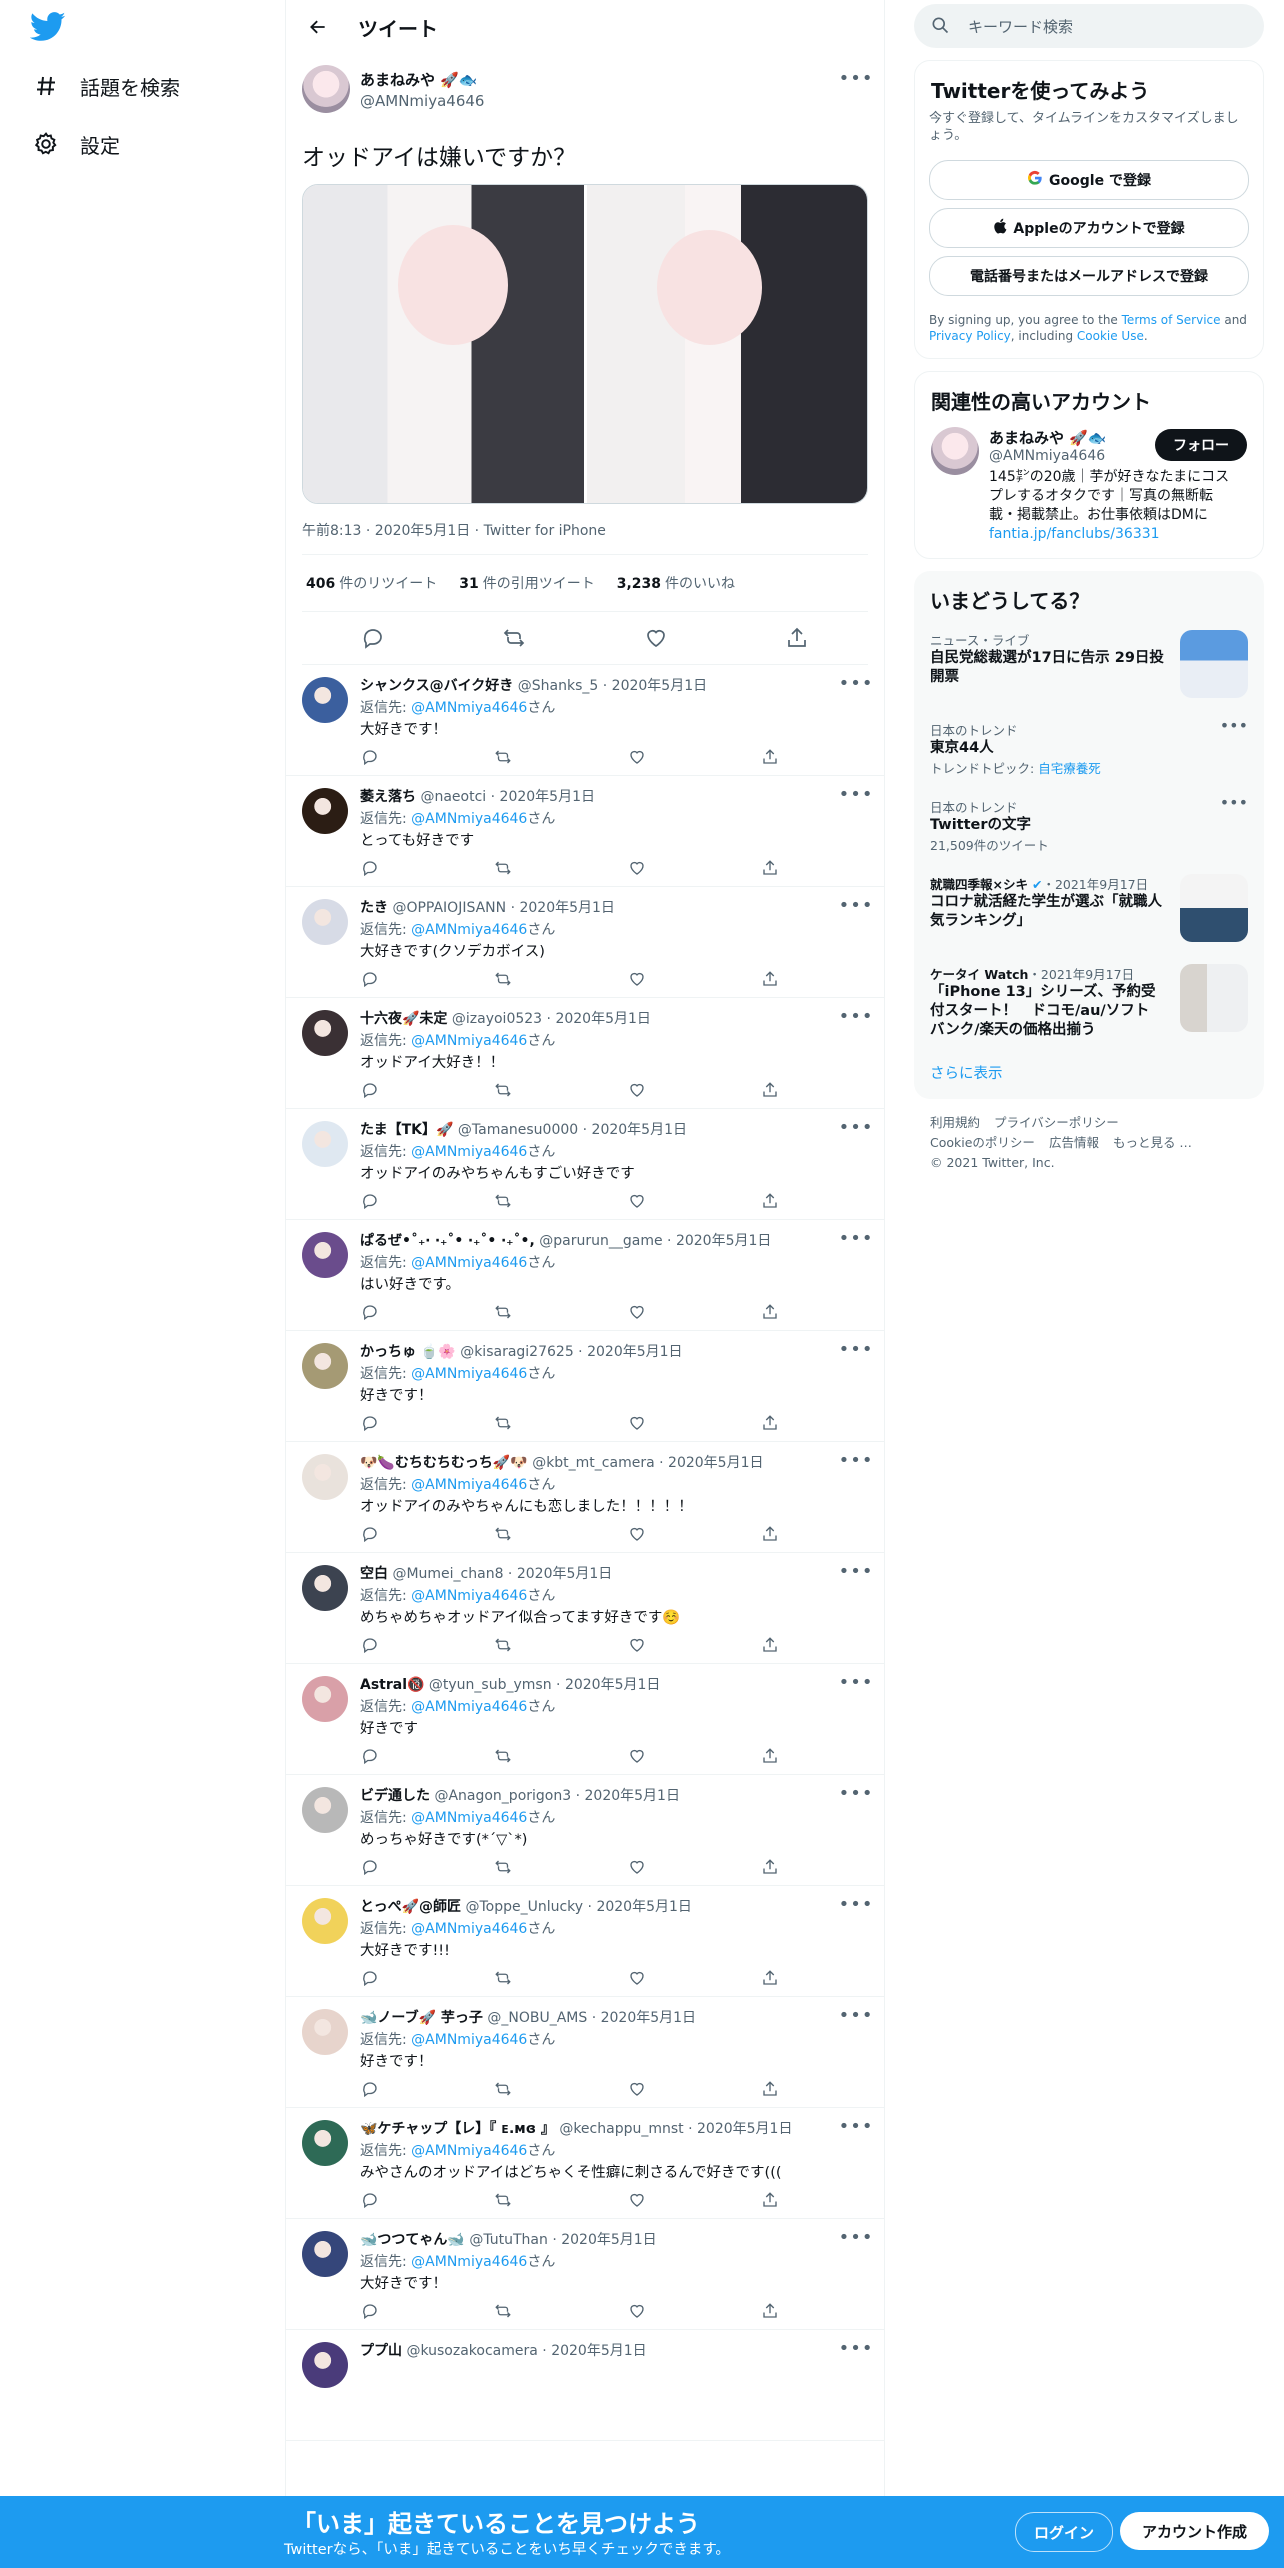 The width and height of the screenshot is (1284, 2568). I want to click on footer-link: Cookieのポリシー, so click(982, 1142).